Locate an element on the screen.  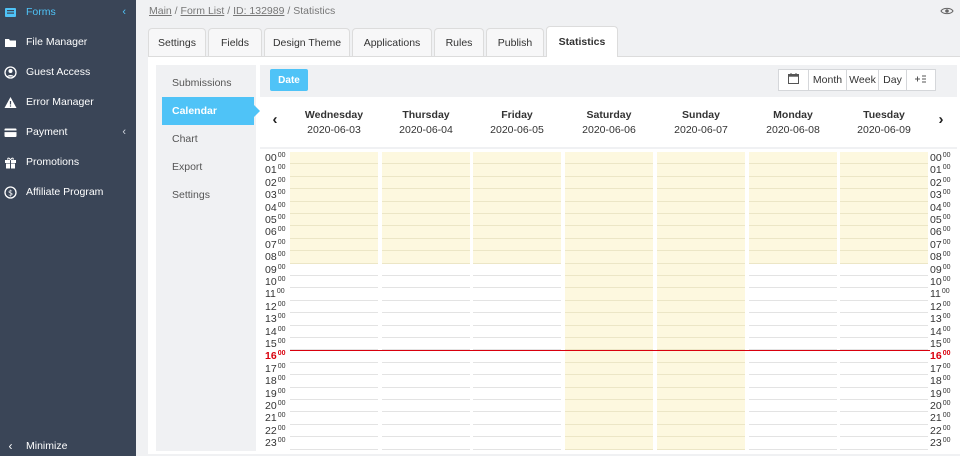
tab-statistics: Statistics is located at coordinates (582, 41).